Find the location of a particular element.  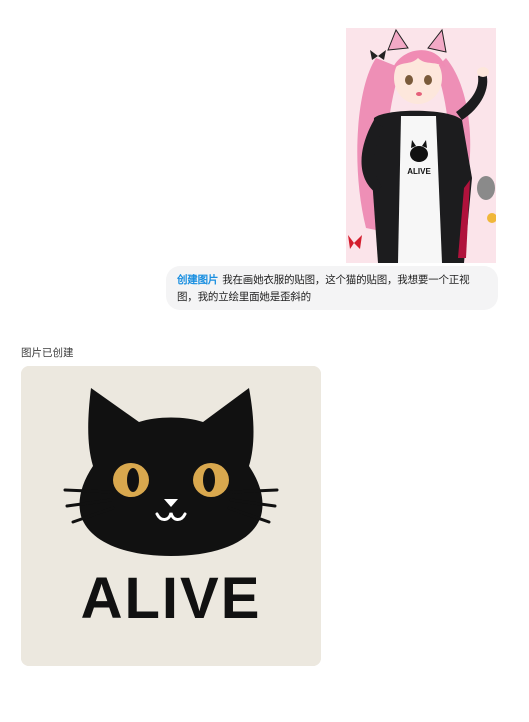

create-image-tag: 创建图片 is located at coordinates (197, 280).